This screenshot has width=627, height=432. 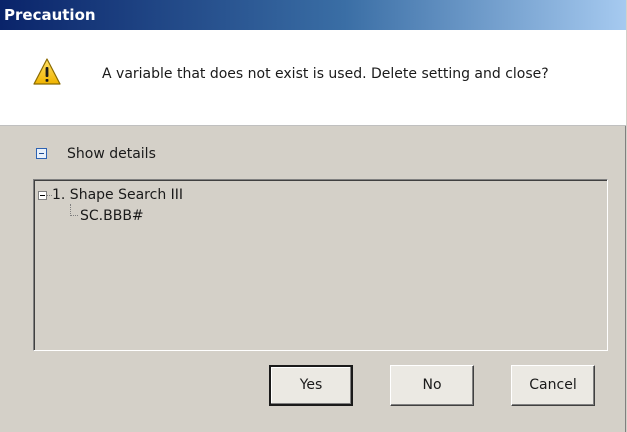 What do you see at coordinates (42, 195) in the screenshot?
I see `tree-collapse-icon` at bounding box center [42, 195].